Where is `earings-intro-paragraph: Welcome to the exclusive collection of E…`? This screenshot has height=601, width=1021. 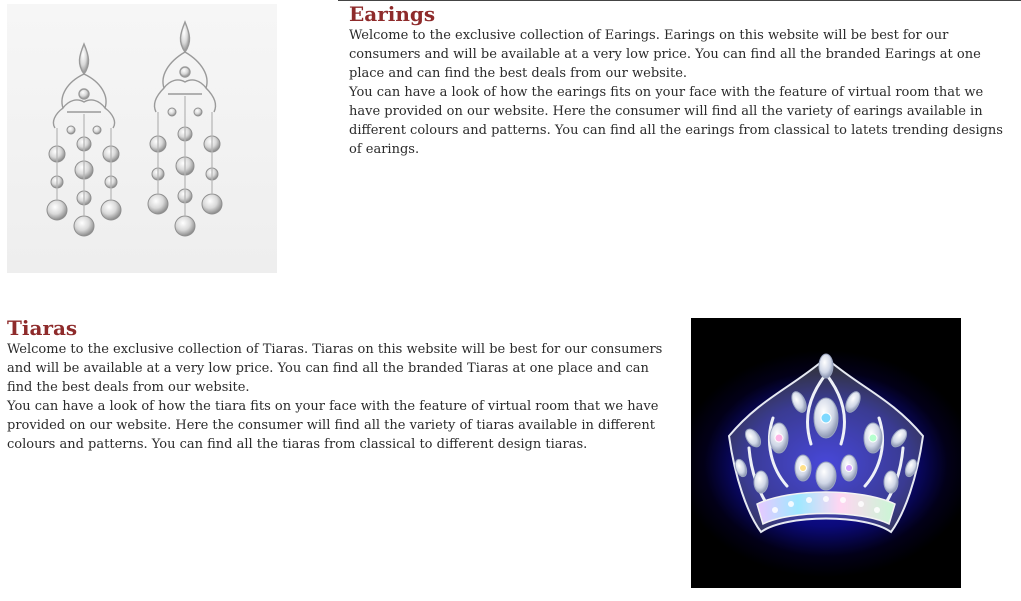 earings-intro-paragraph: Welcome to the exclusive collection of E… is located at coordinates (665, 54).